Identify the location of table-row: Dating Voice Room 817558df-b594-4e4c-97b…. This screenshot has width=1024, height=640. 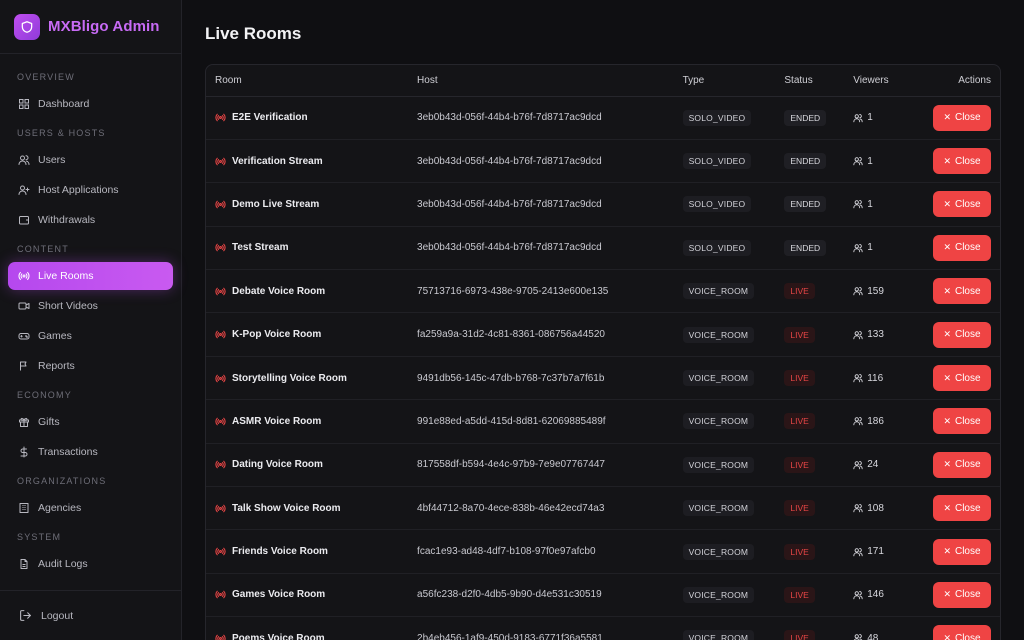
(603, 465).